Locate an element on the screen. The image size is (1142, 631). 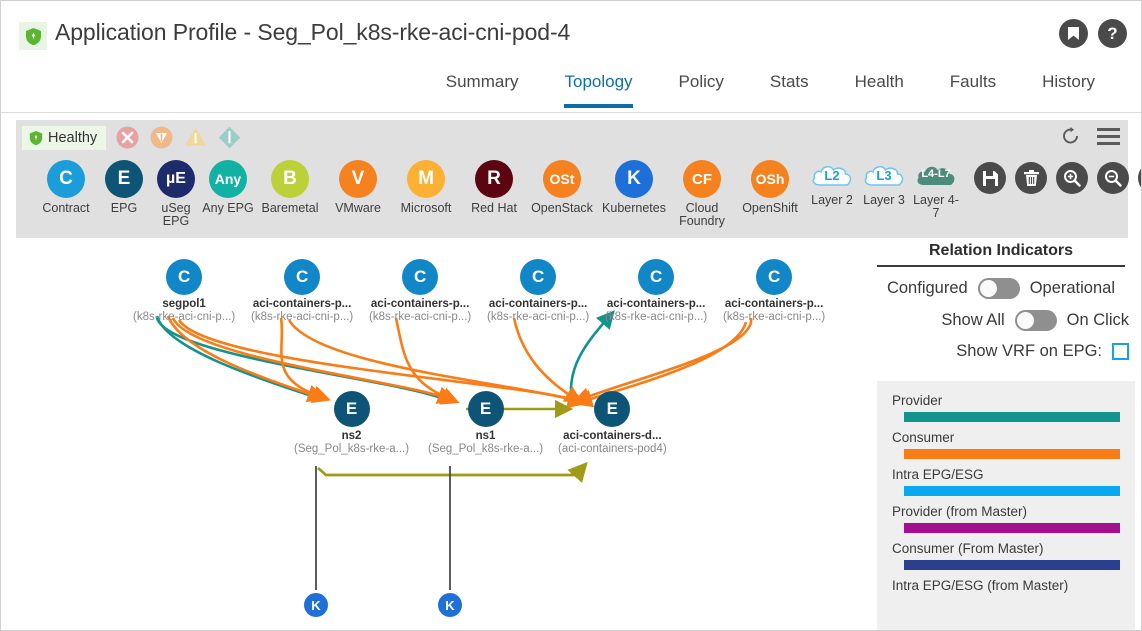
legend-item-microsoft: M Microsoft is located at coordinates (426, 187).